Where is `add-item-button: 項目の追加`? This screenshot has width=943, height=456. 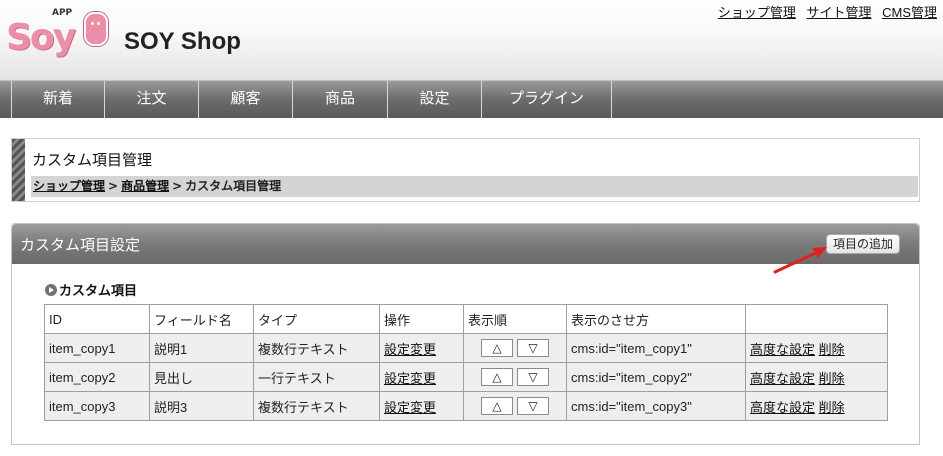
add-item-button: 項目の追加 is located at coordinates (863, 244).